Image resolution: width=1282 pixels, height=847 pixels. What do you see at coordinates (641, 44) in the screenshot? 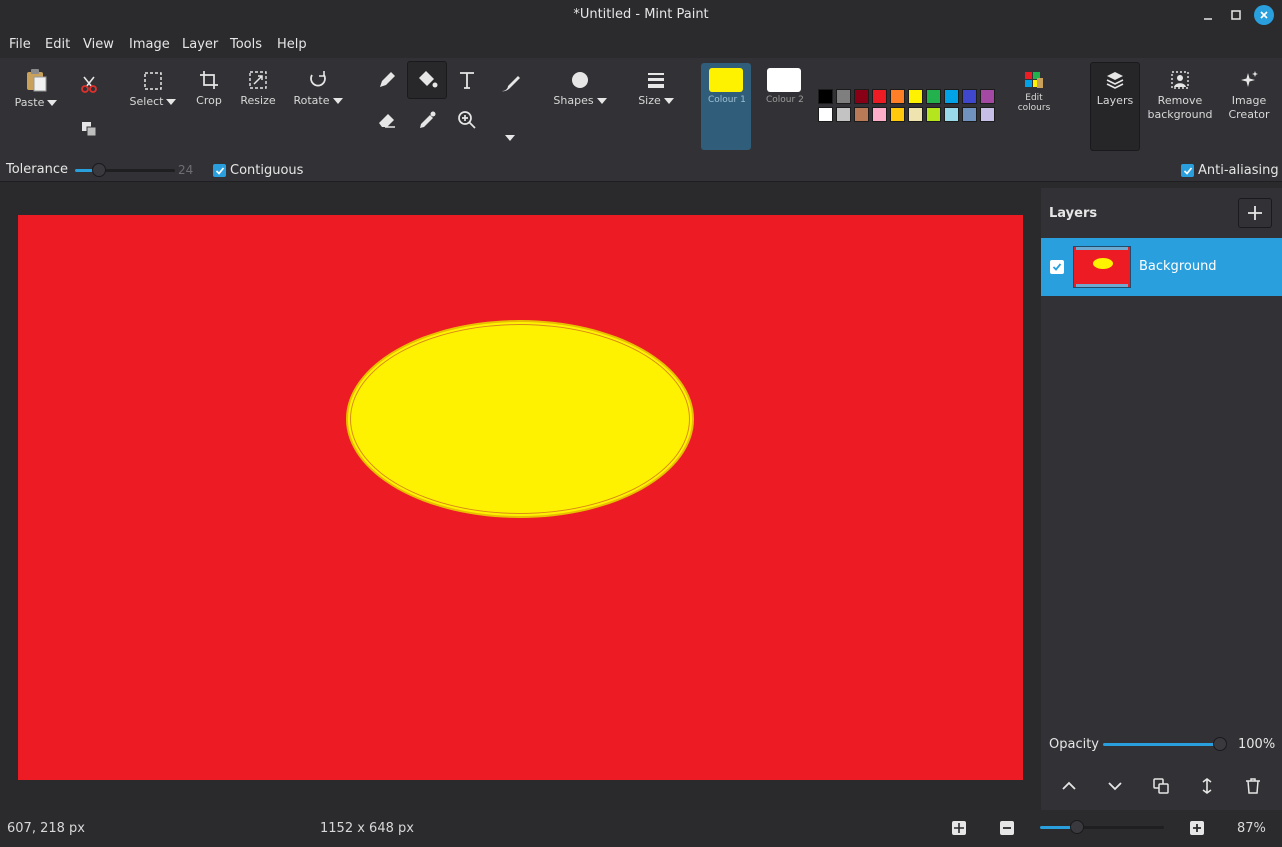
I see `menu-bar: File Edit View Image Layer Tools Help` at bounding box center [641, 44].